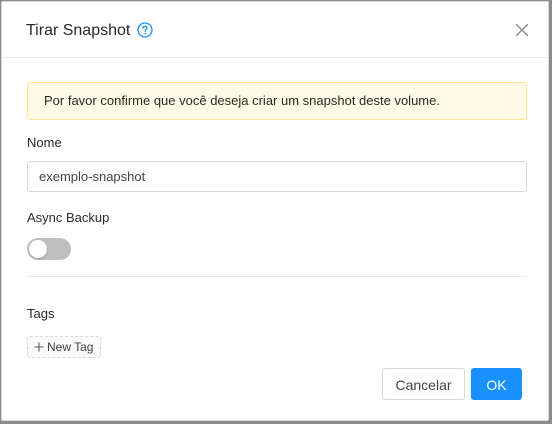  I want to click on dialog-header: Tirar Snapshot, so click(275, 30).